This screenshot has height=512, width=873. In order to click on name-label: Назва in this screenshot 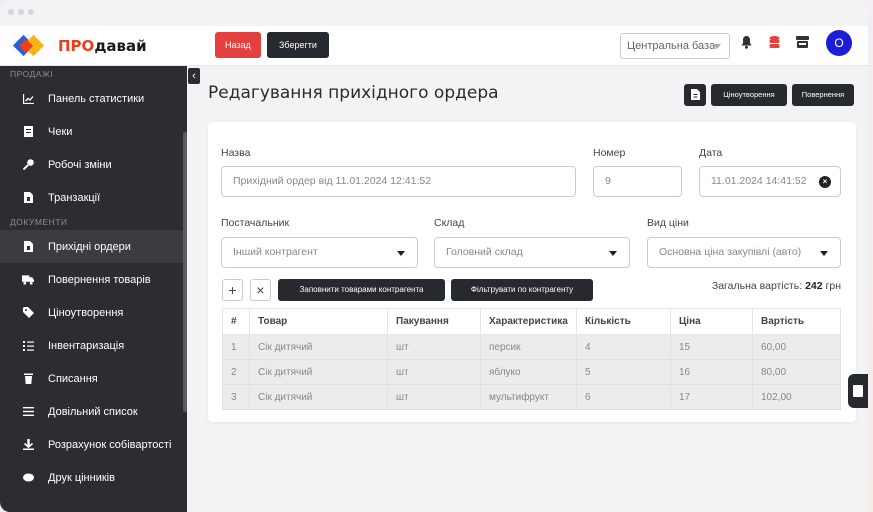, I will do `click(236, 153)`.